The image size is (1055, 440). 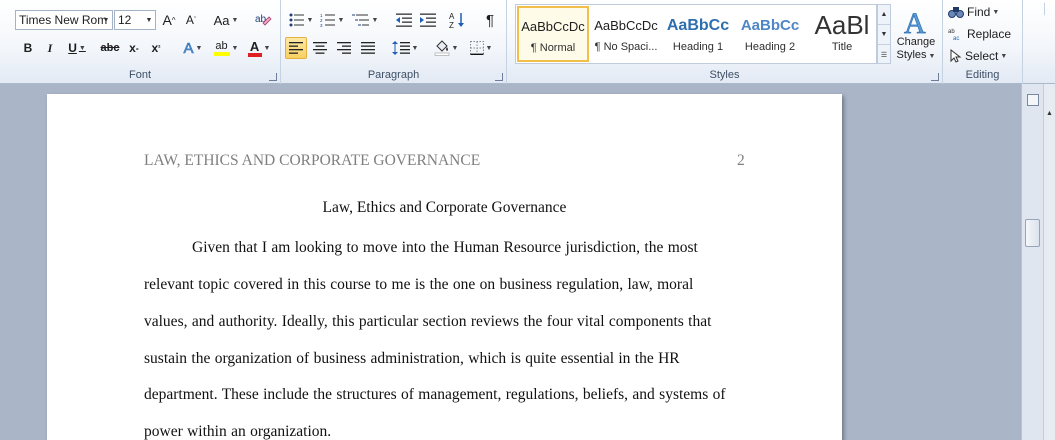 I want to click on svg-text: ac, so click(x=956, y=38).